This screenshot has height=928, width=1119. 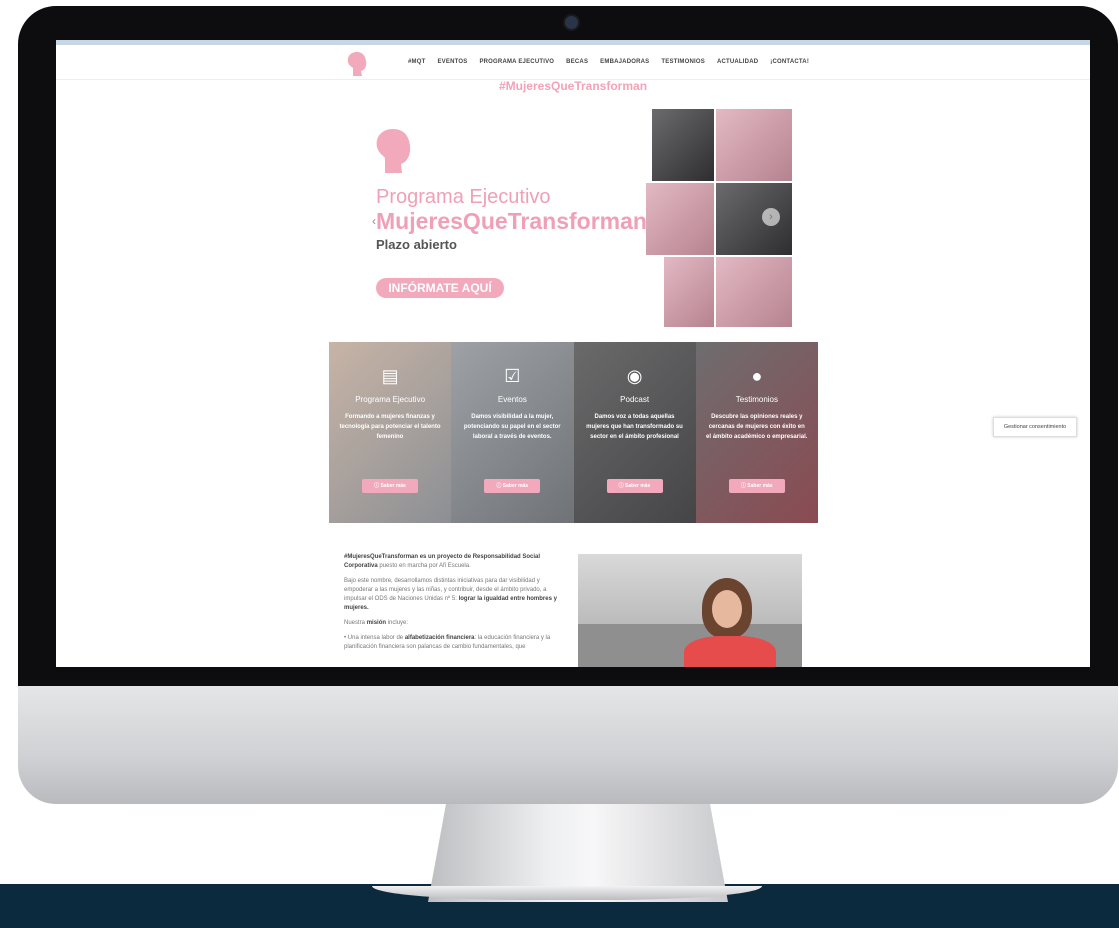 What do you see at coordinates (577, 62) in the screenshot?
I see `nav-item-becas: BECAS` at bounding box center [577, 62].